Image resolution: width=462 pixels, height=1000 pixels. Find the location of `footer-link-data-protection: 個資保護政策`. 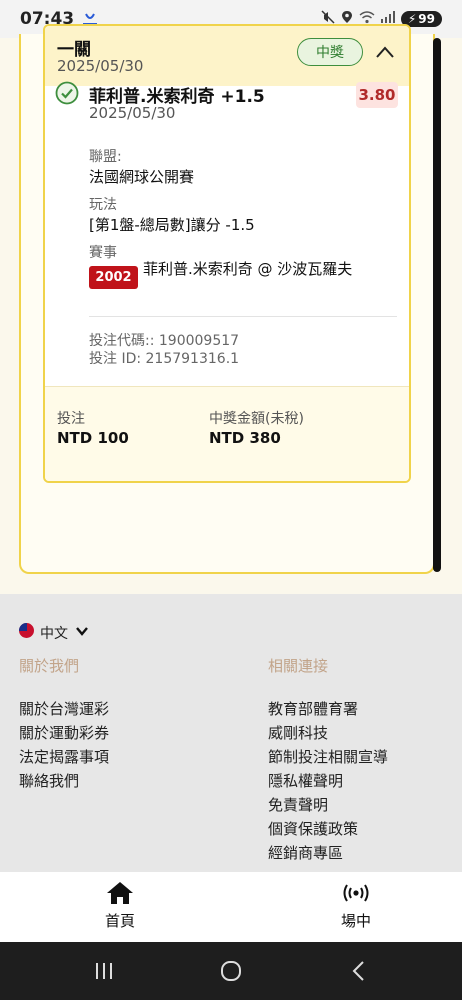

footer-link-data-protection: 個資保護政策 is located at coordinates (313, 828).